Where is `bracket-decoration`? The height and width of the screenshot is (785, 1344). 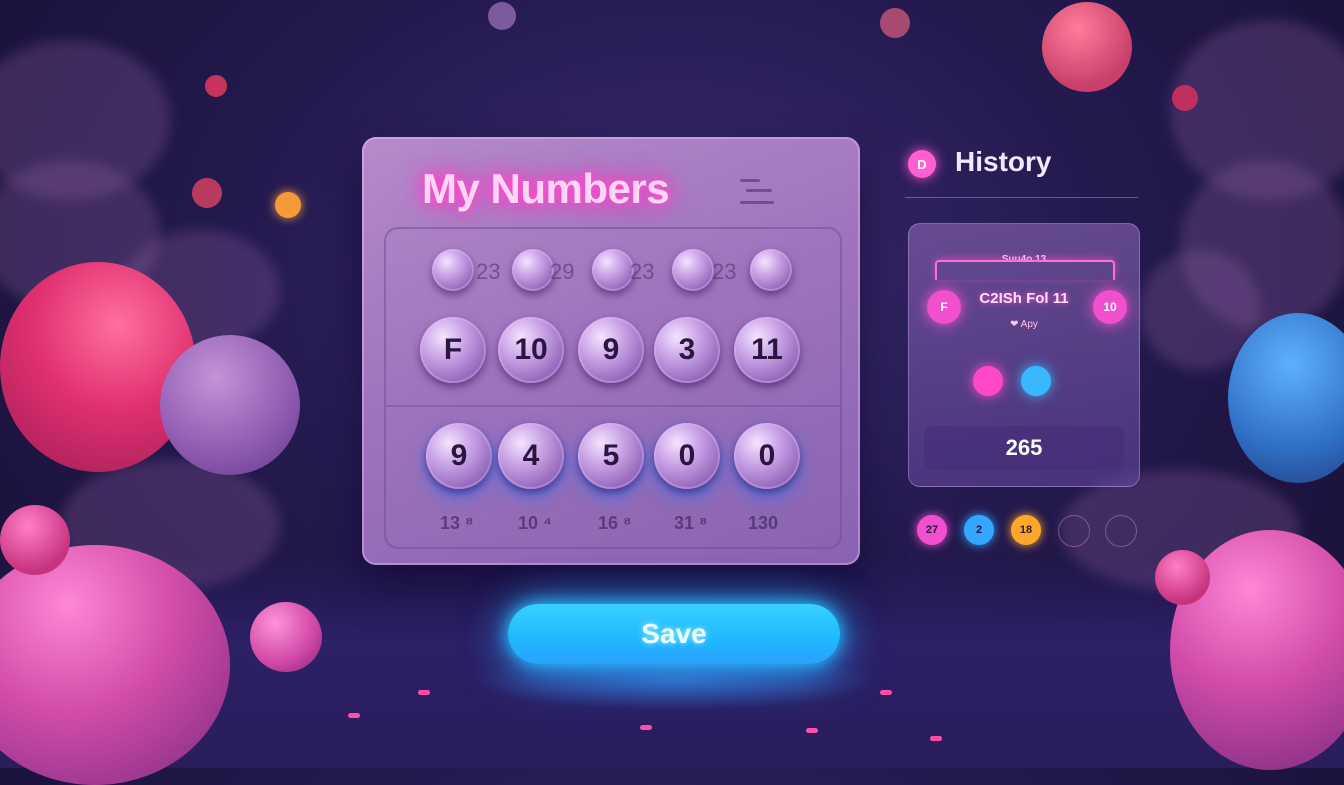 bracket-decoration is located at coordinates (1025, 270).